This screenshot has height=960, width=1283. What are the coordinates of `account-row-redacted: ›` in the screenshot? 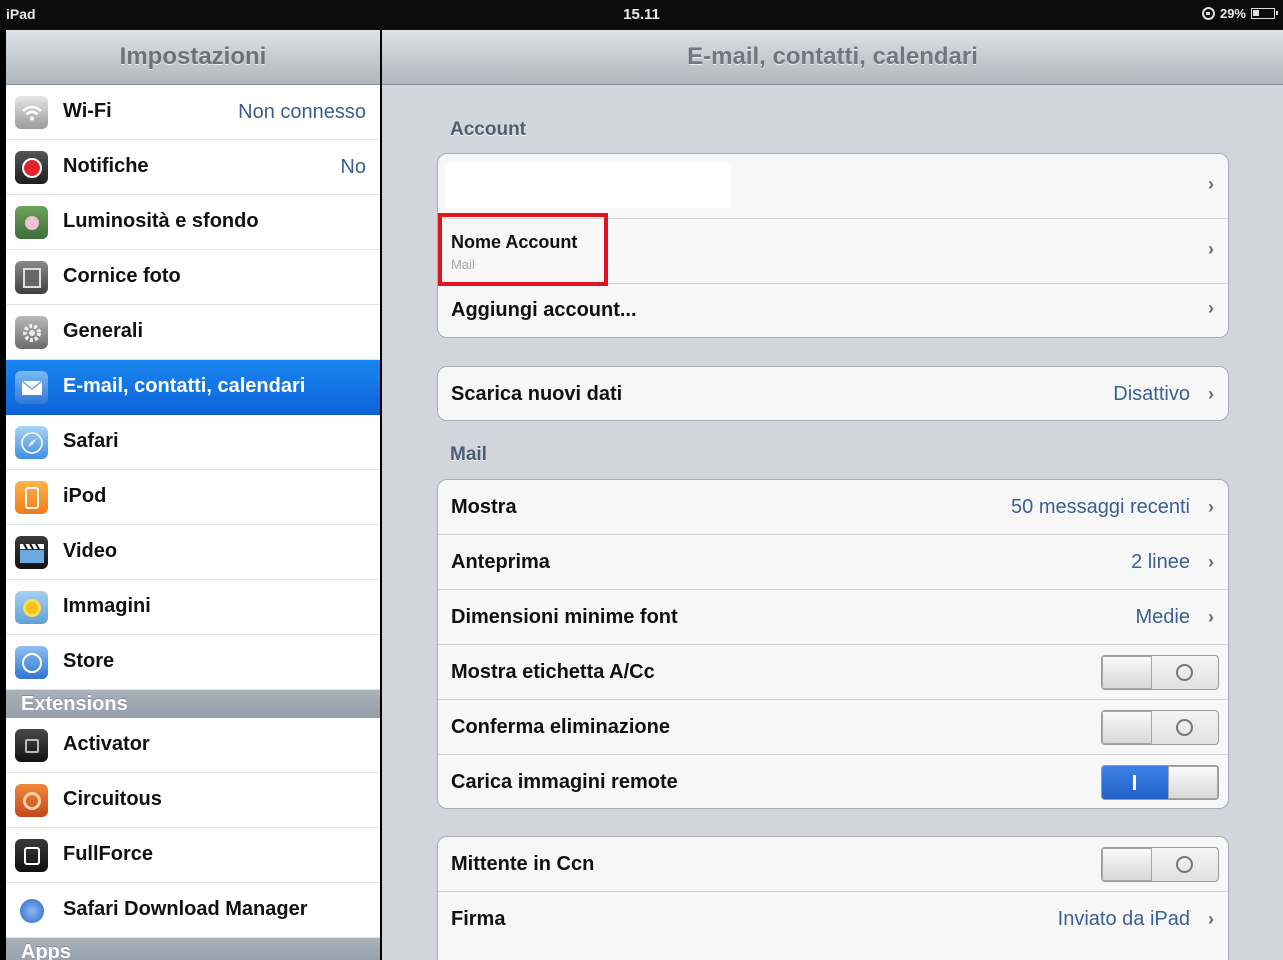 It's located at (833, 186).